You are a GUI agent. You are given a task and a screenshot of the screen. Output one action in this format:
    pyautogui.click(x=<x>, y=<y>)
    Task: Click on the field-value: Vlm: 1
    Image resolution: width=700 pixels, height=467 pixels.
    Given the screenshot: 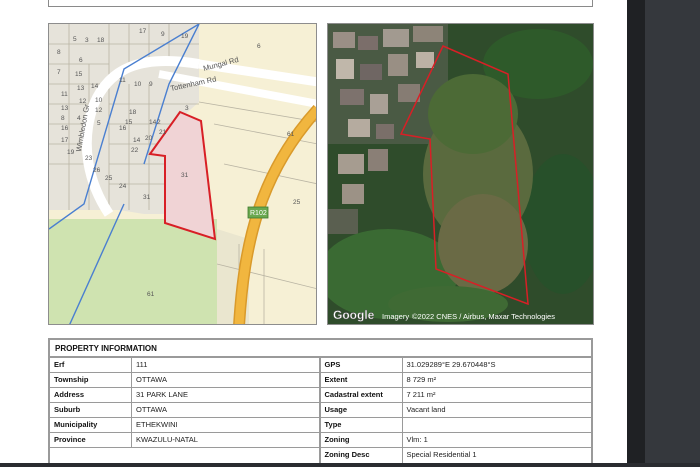 What is the action you would take?
    pyautogui.click(x=417, y=439)
    